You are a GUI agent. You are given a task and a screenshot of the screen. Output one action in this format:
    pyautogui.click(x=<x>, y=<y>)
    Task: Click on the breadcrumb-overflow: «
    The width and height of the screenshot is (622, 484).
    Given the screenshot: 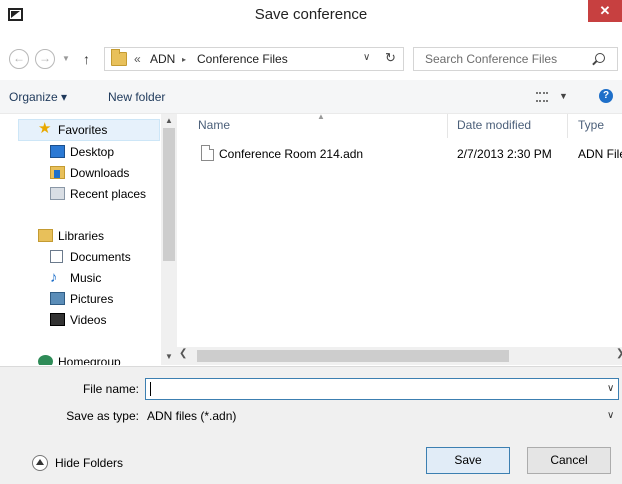 What is the action you would take?
    pyautogui.click(x=137, y=59)
    